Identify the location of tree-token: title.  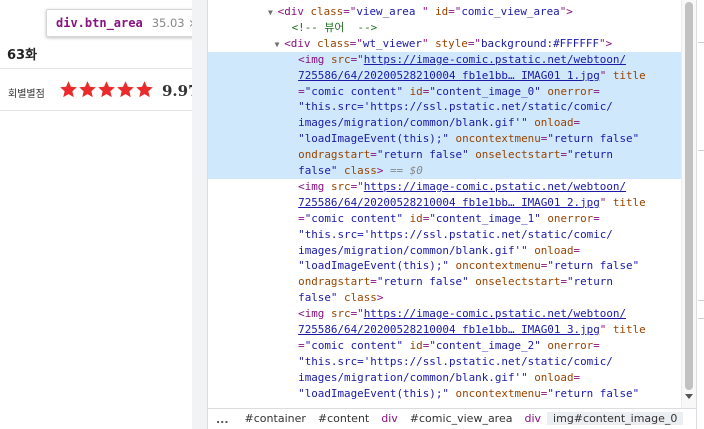
(629, 75).